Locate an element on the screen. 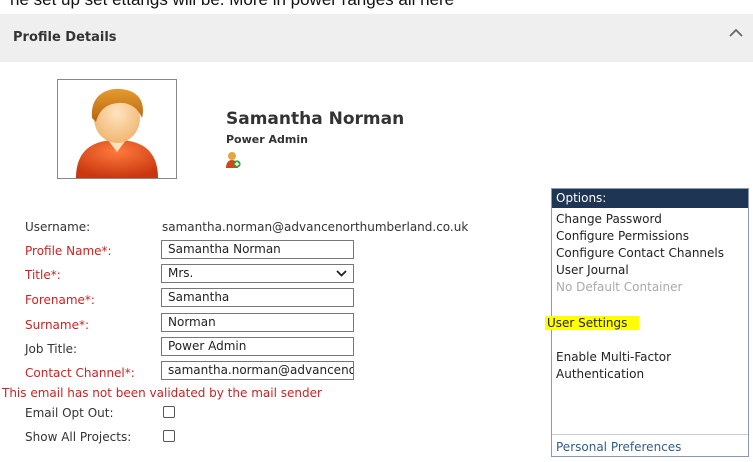 The height and width of the screenshot is (462, 753). title-label: Title*: is located at coordinates (43, 275).